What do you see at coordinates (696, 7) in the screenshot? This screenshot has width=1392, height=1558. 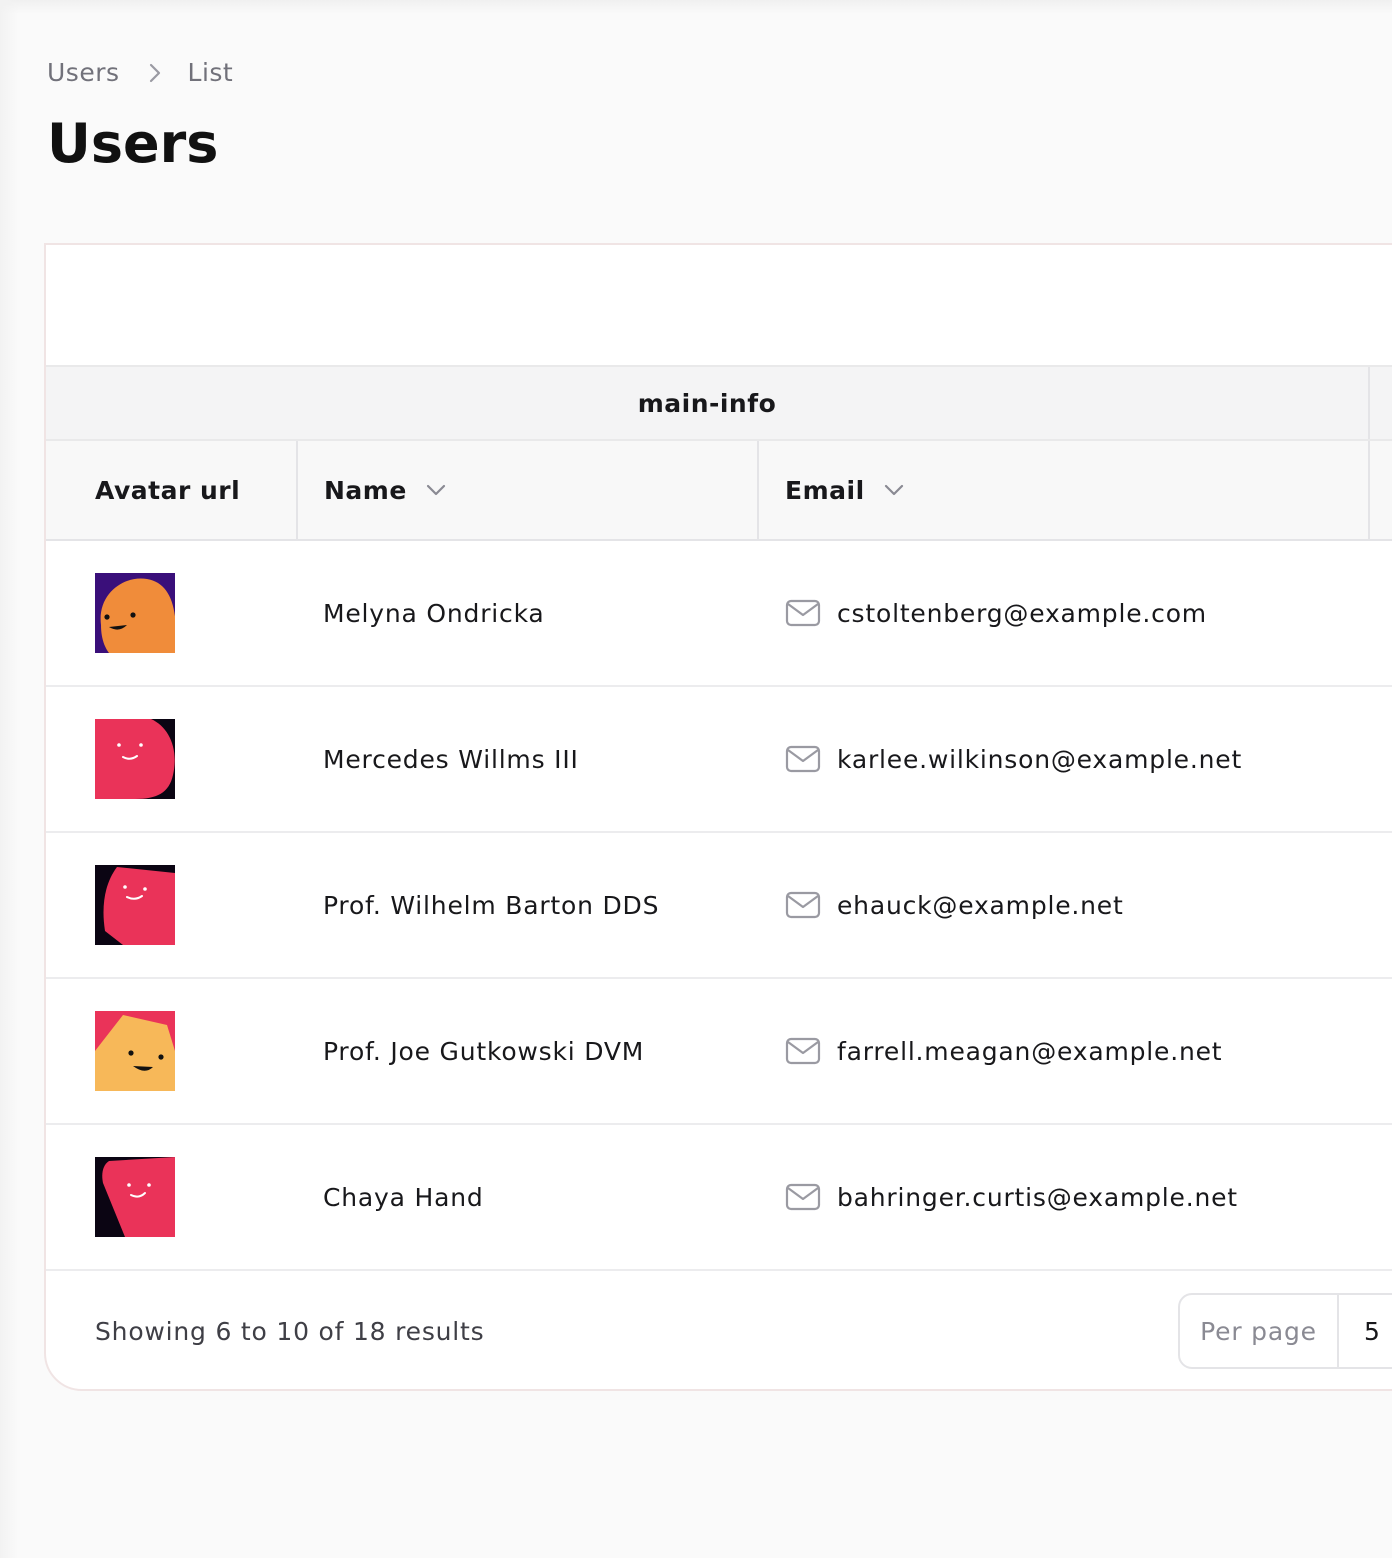 I see `top-shadow` at bounding box center [696, 7].